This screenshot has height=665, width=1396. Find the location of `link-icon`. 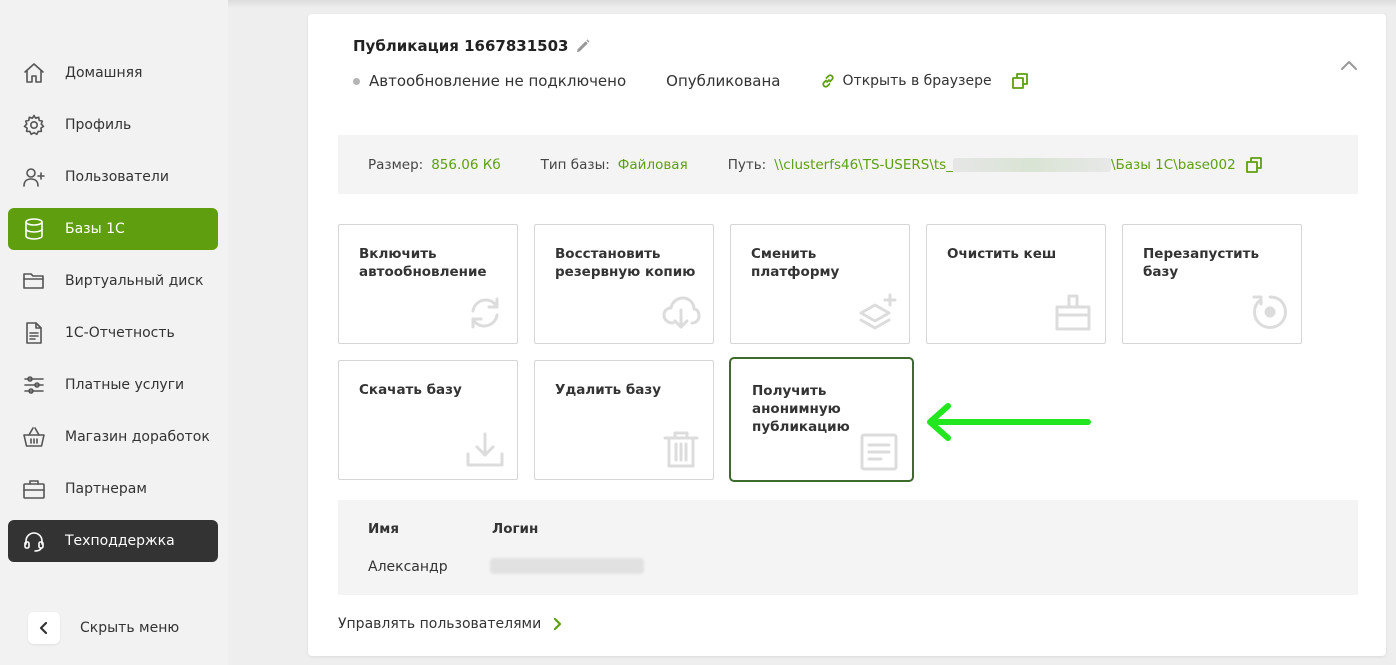

link-icon is located at coordinates (828, 81).